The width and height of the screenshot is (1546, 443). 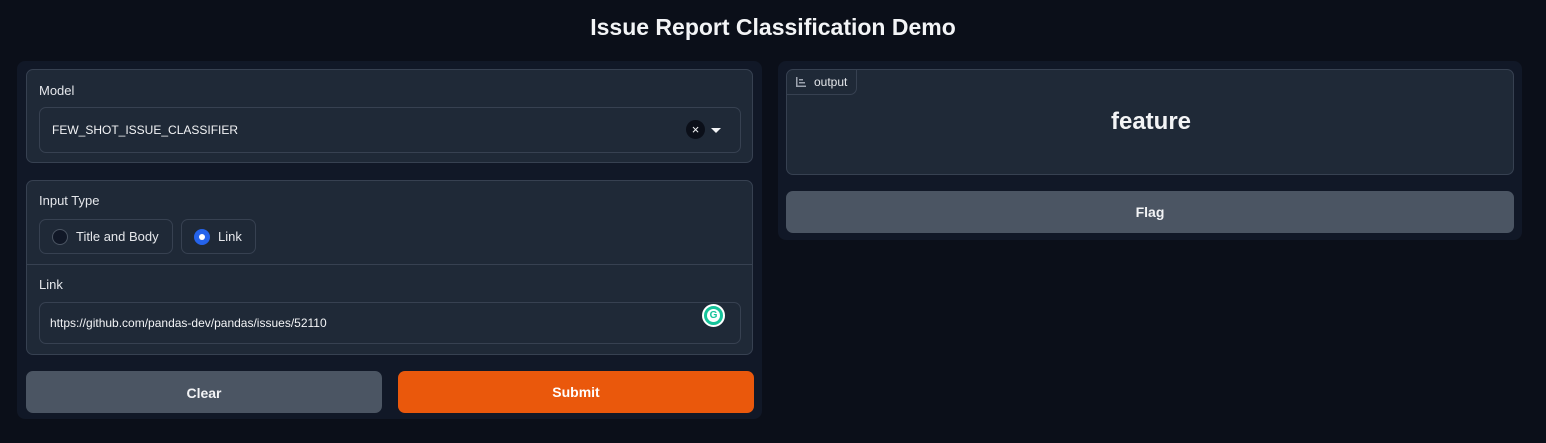 What do you see at coordinates (389, 264) in the screenshot?
I see `divider` at bounding box center [389, 264].